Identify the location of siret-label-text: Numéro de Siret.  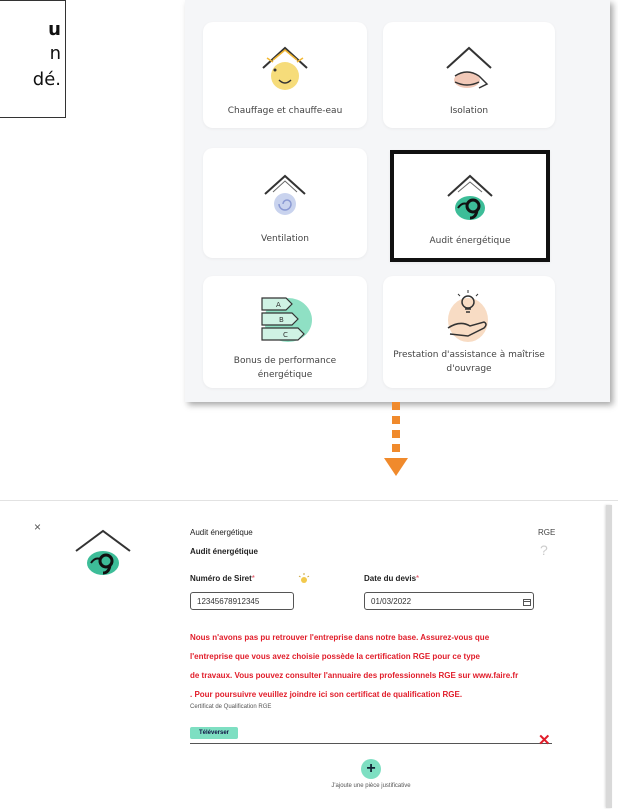
(221, 578).